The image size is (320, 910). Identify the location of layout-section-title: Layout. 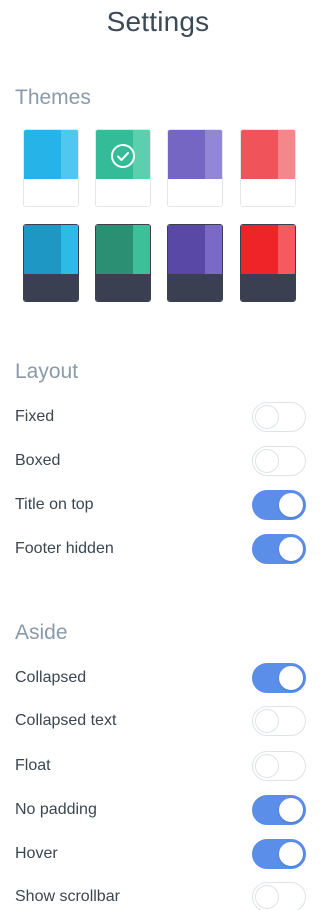
(47, 371).